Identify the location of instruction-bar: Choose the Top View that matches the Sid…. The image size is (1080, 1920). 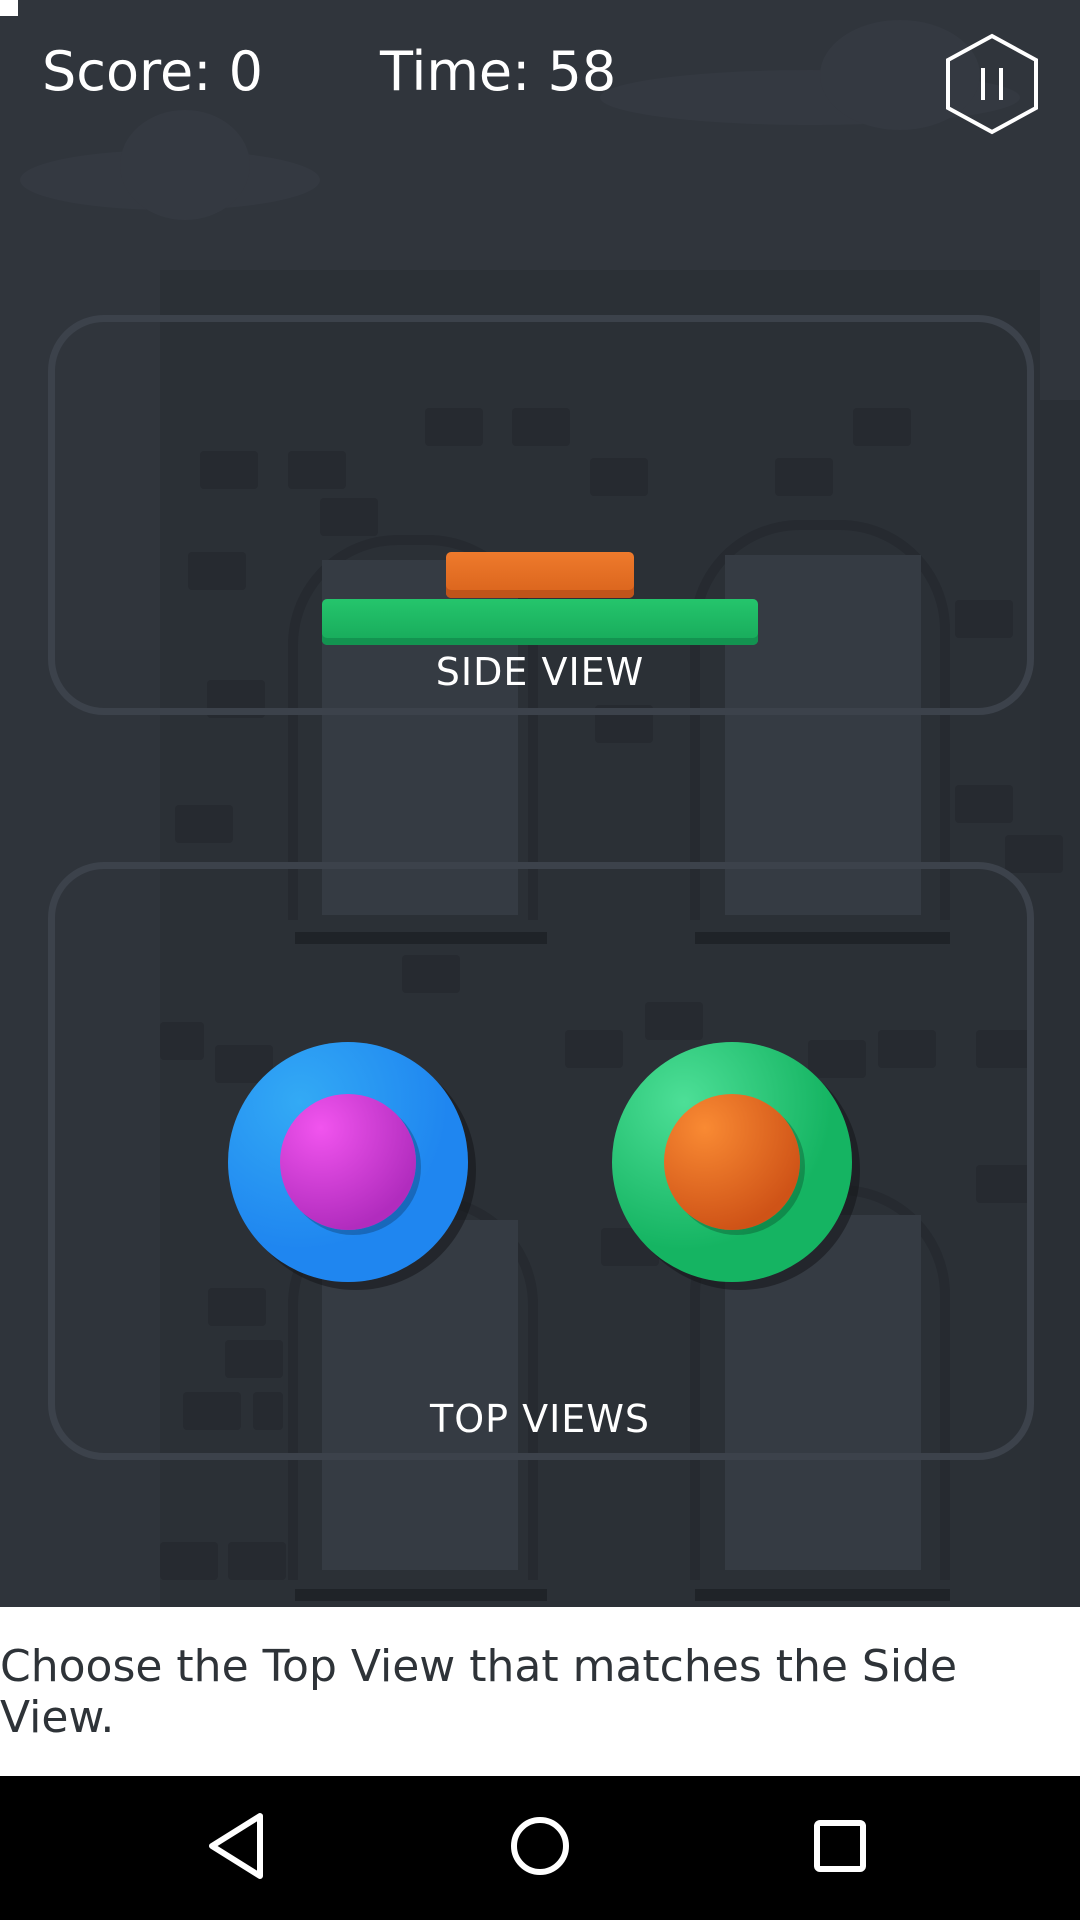
(540, 1691).